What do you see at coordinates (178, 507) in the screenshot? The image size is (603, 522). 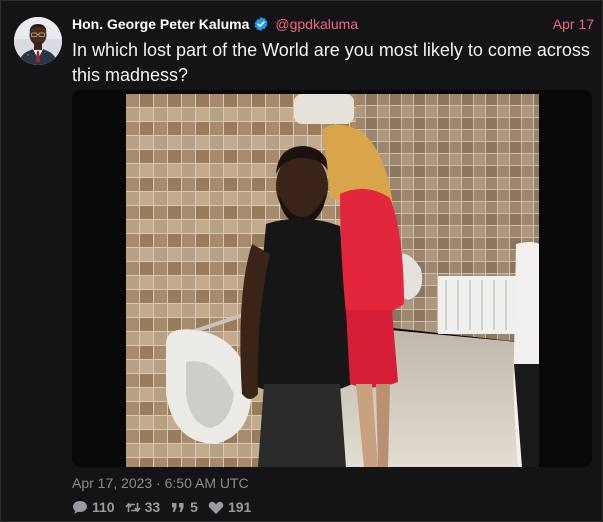 I see `quote-icon` at bounding box center [178, 507].